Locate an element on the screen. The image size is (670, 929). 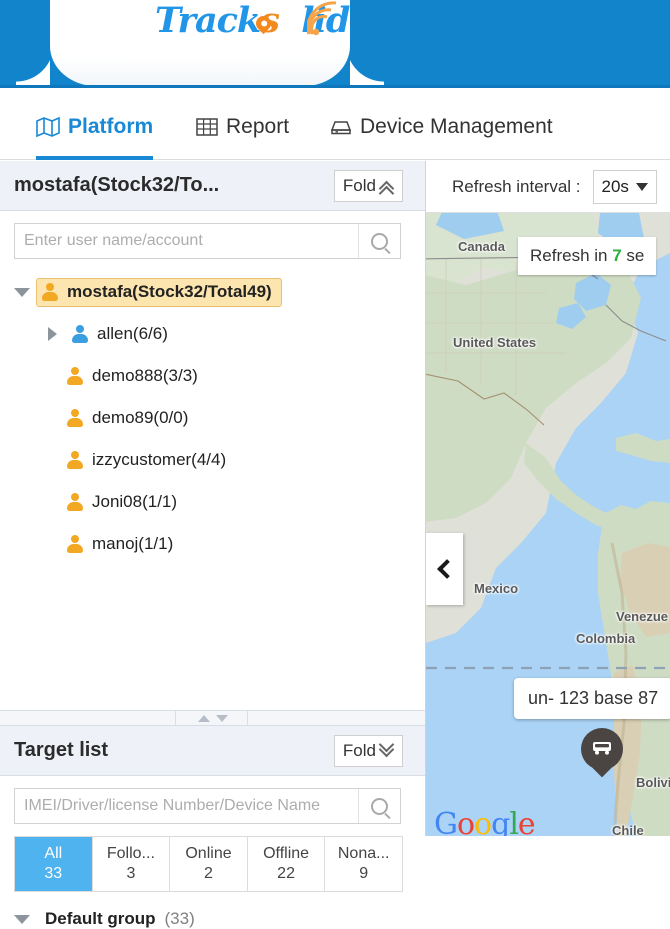
tree-item-joni08-wrap: Joni08(1/1) is located at coordinates (121, 502).